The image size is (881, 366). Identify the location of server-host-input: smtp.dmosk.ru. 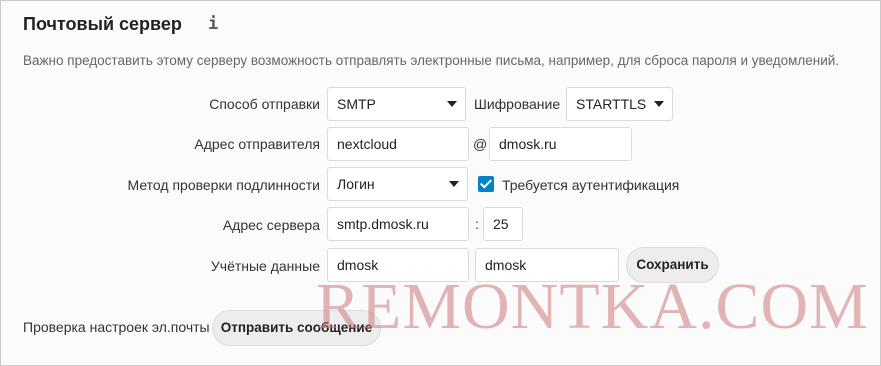
(398, 224).